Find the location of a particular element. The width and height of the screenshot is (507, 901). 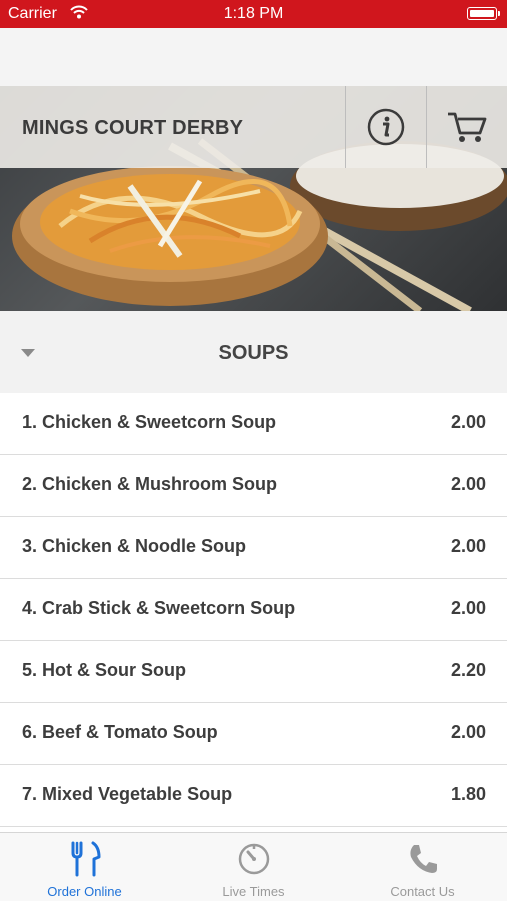

cart-button is located at coordinates (467, 127).